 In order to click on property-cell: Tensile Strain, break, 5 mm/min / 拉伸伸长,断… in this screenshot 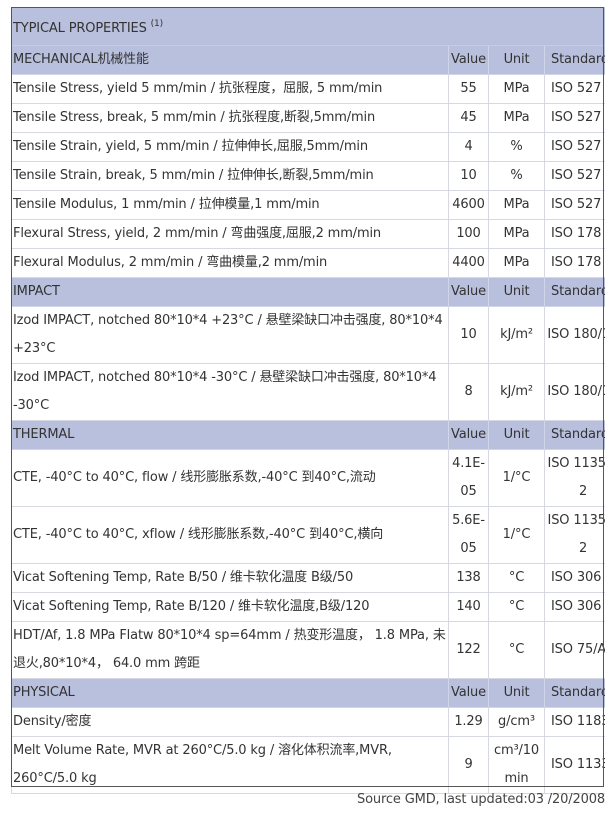, I will do `click(230, 176)`.